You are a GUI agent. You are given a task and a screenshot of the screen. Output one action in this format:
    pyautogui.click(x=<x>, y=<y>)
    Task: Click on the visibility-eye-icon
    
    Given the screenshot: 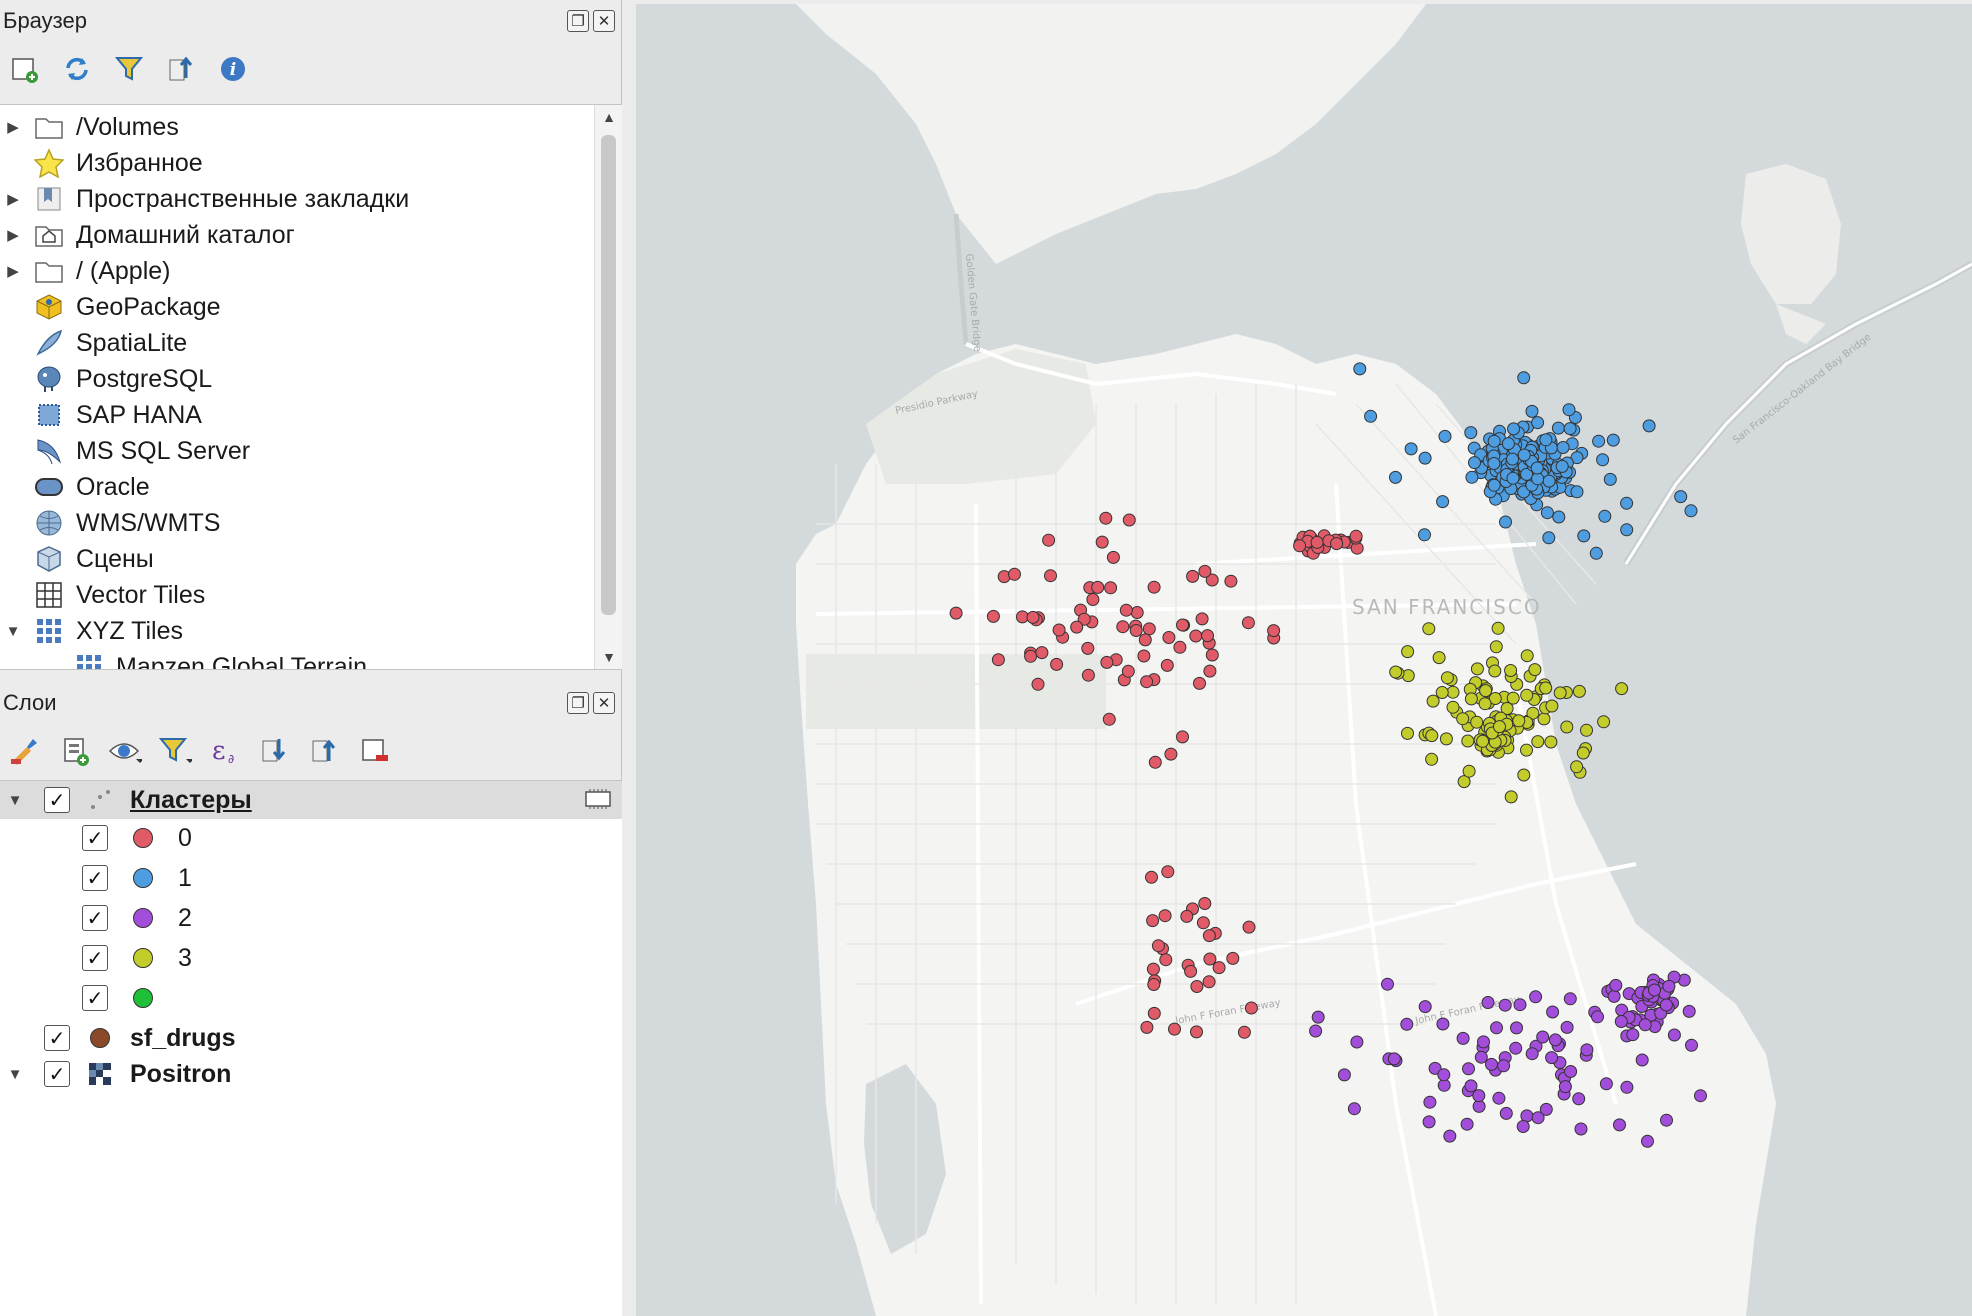 What is the action you would take?
    pyautogui.click(x=125, y=751)
    